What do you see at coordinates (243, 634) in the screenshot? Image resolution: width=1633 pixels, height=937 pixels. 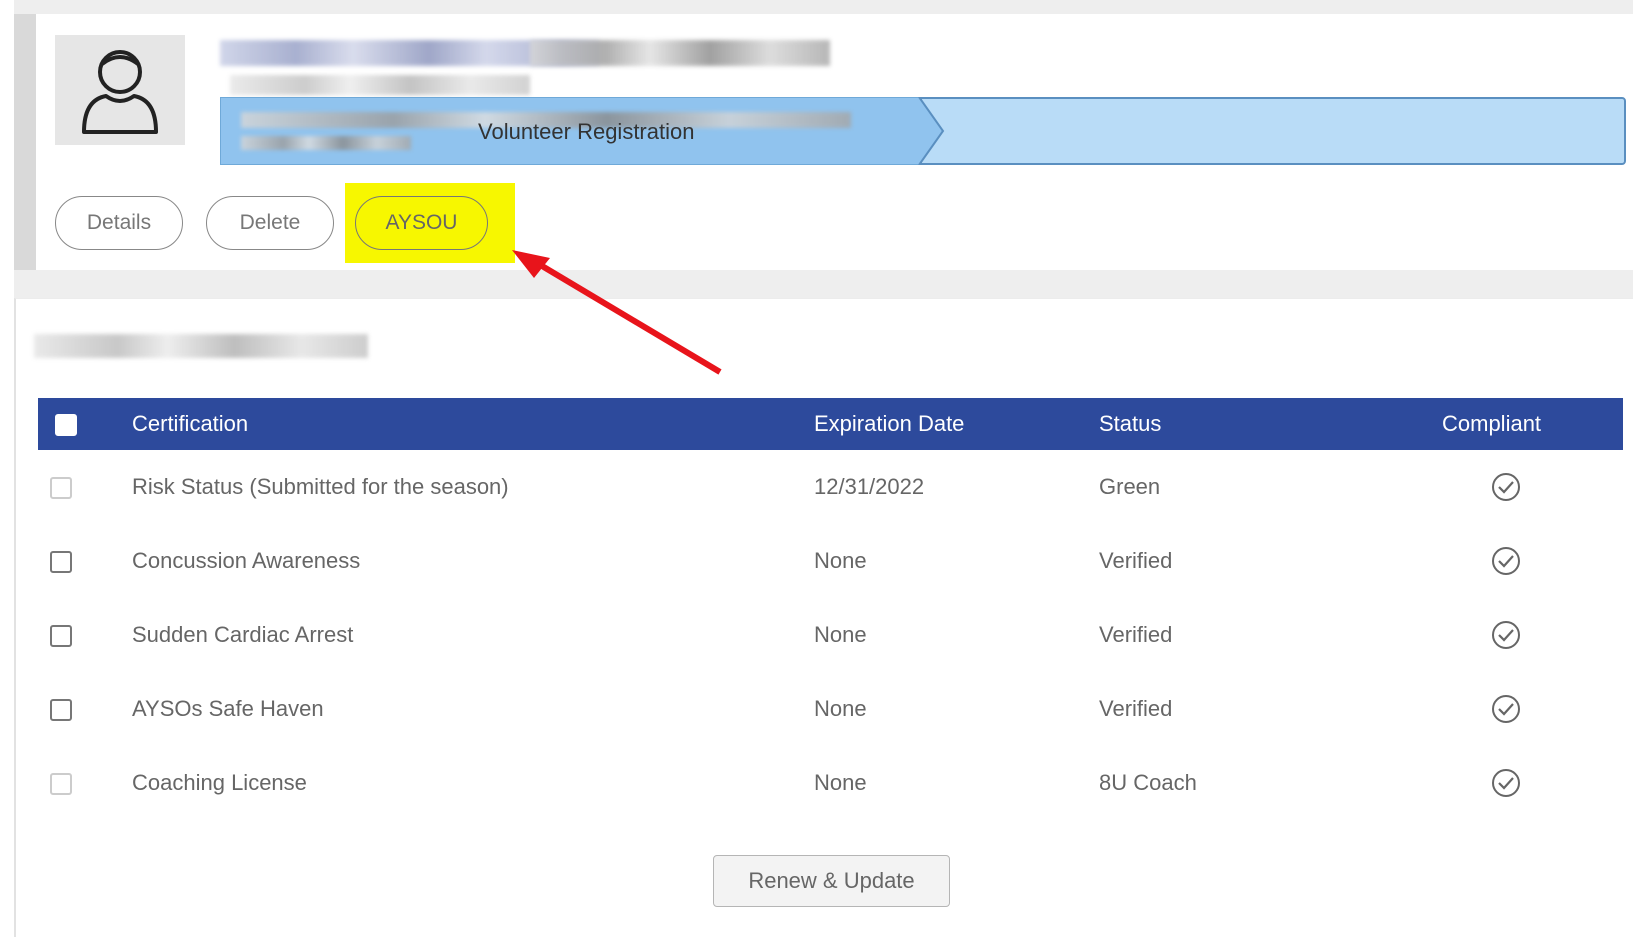 I see `cell-certification: Sudden Cardiac Arrest` at bounding box center [243, 634].